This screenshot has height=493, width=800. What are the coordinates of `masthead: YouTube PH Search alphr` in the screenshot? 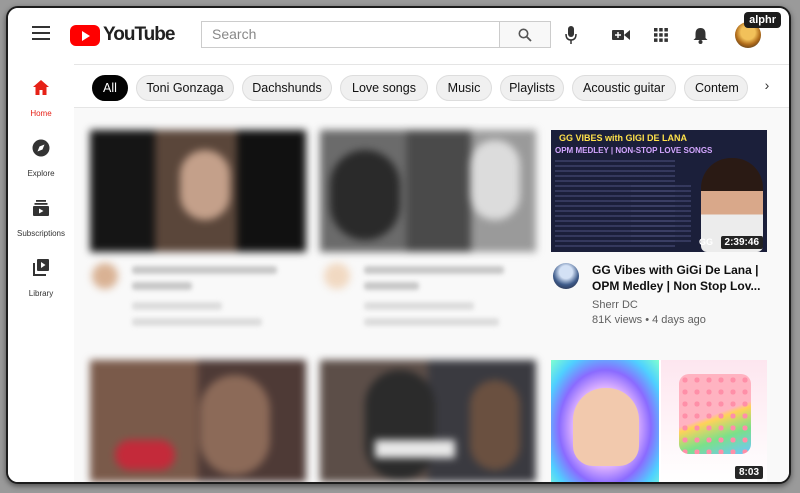 It's located at (398, 36).